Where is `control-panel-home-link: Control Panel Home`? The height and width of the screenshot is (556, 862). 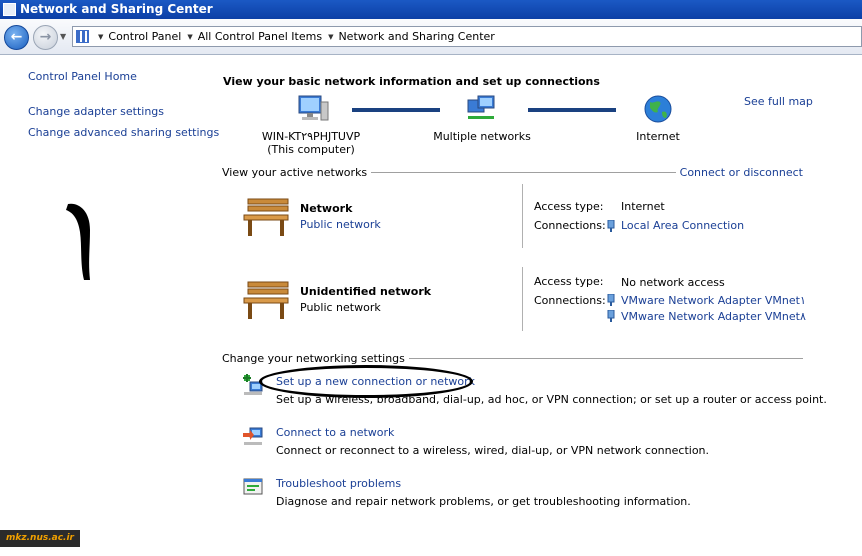
control-panel-home-link: Control Panel Home is located at coordinates (82, 76).